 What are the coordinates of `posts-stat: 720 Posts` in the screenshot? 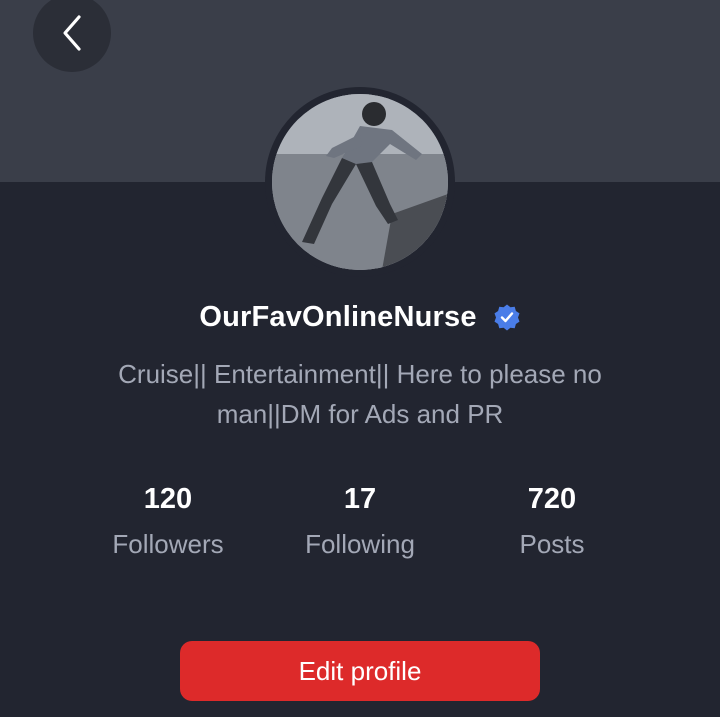 It's located at (552, 523).